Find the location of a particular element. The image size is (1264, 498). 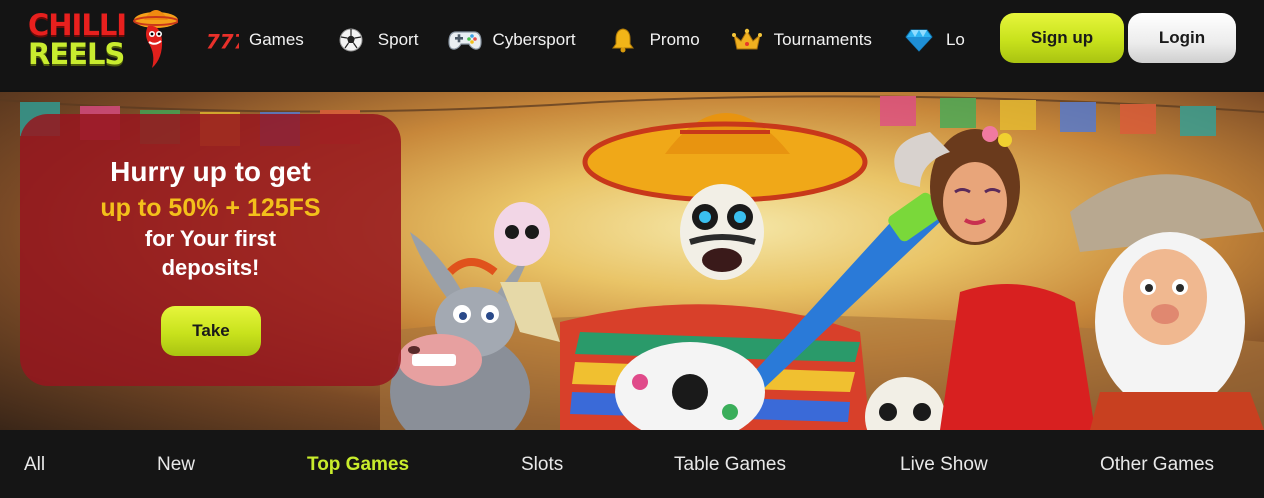

tab-table-games: Table Games is located at coordinates (730, 465).